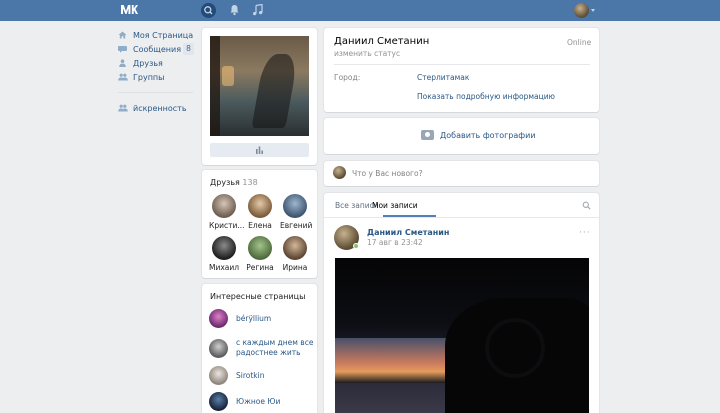  Describe the element at coordinates (593, 10) in the screenshot. I see `chevron-down-icon` at that location.